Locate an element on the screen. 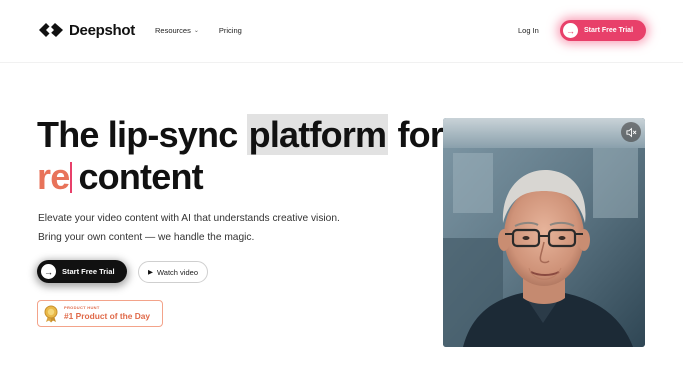 This screenshot has height=384, width=683. product-hunt-badge: PRODUCT HUNT #1 Product of the Day is located at coordinates (100, 313).